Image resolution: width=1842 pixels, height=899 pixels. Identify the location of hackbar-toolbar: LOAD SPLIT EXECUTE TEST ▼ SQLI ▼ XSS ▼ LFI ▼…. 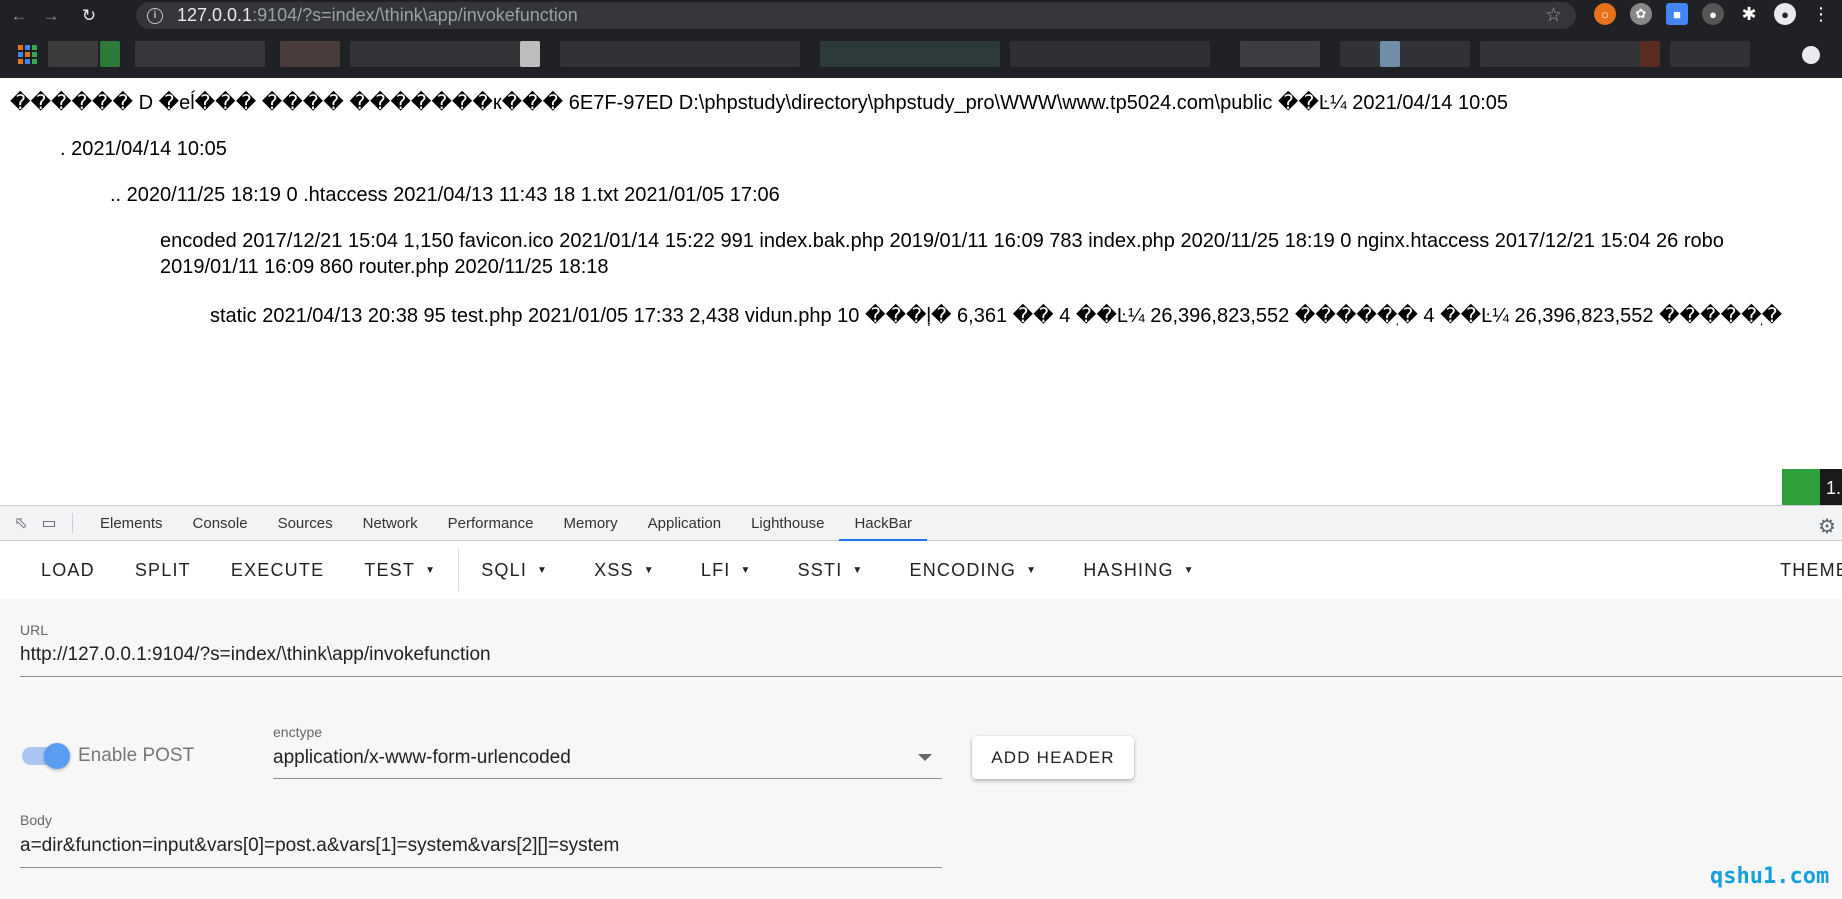
(921, 570).